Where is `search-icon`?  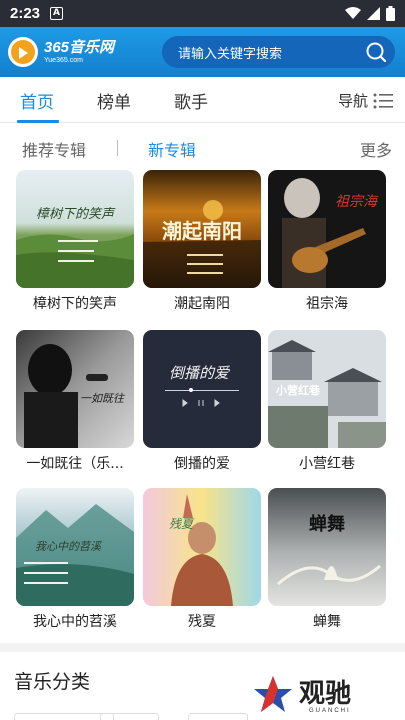 search-icon is located at coordinates (376, 52).